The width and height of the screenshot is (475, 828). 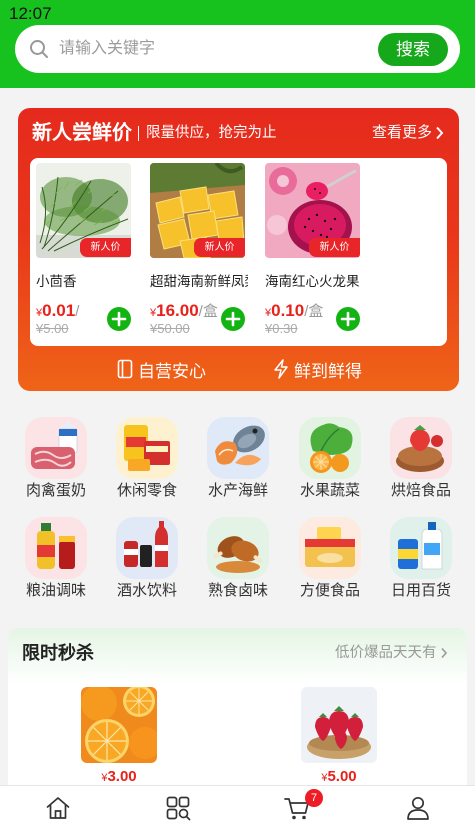 I want to click on promo-title: 新人尝鲜价, so click(x=82, y=133).